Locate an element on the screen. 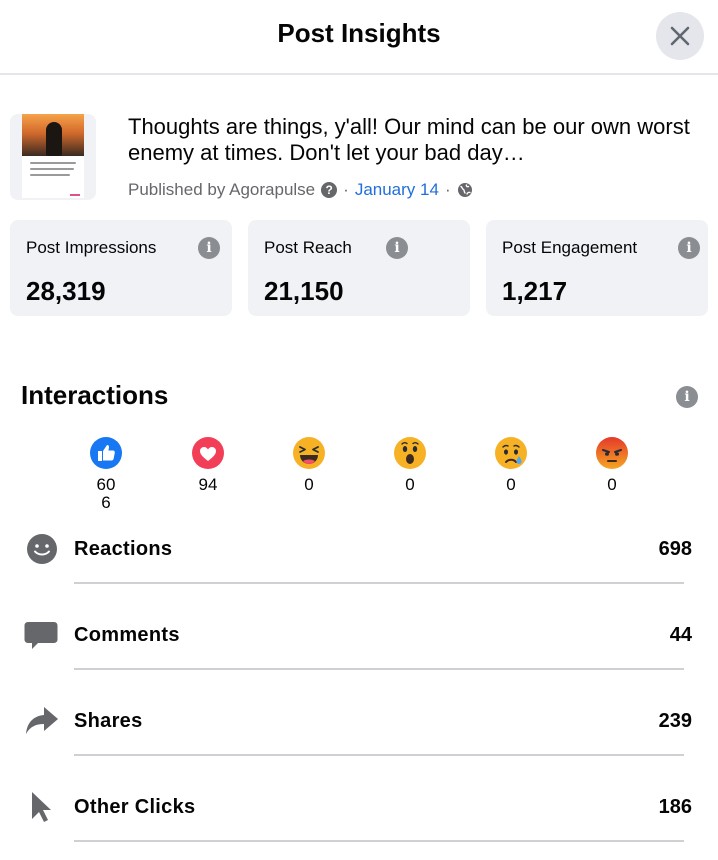  reaction-sad: 0 is located at coordinates (511, 465).